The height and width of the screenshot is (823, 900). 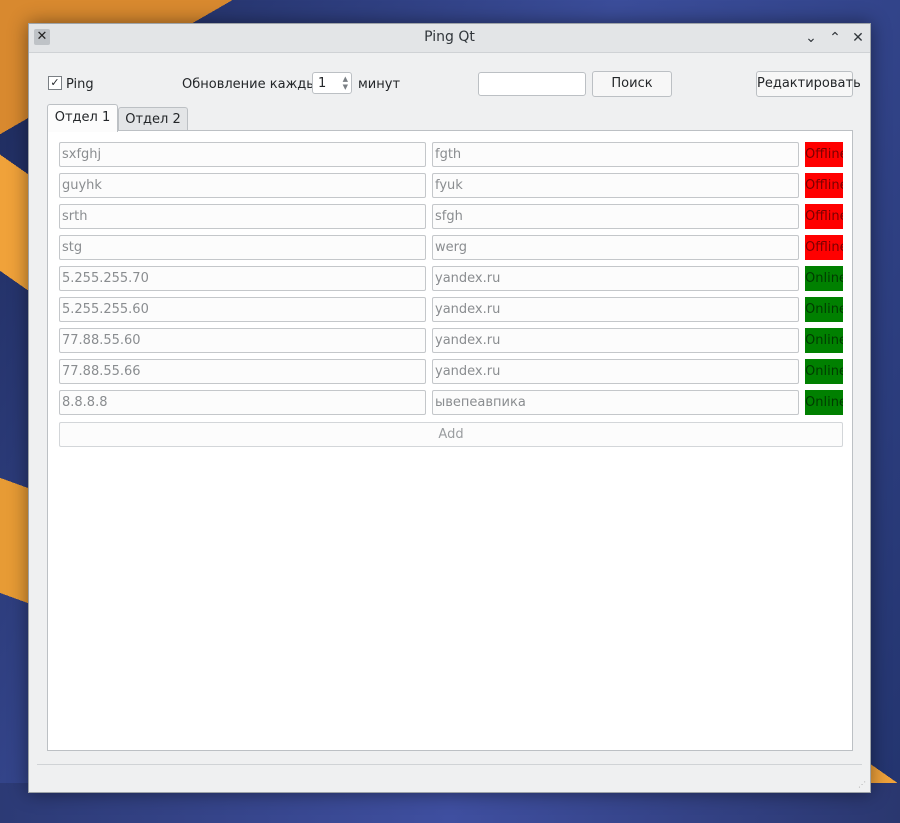 What do you see at coordinates (80, 84) in the screenshot?
I see `ping-label: Ping` at bounding box center [80, 84].